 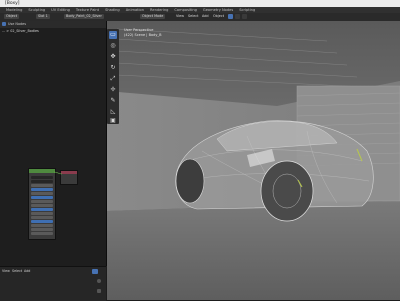 I want to click on measure-icon: ◺, so click(x=113, y=112).